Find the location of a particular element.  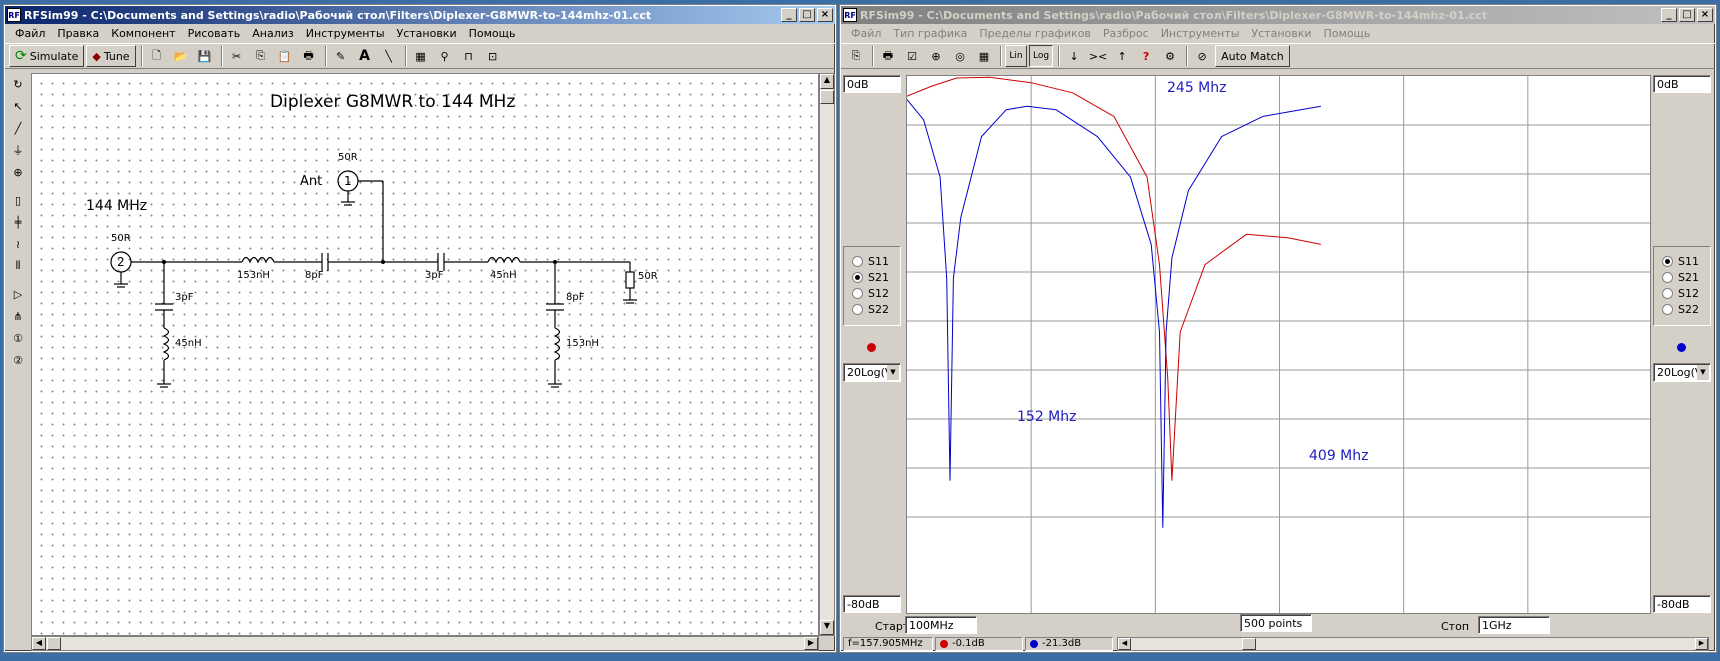

polar-icon: ◎ is located at coordinates (960, 56).